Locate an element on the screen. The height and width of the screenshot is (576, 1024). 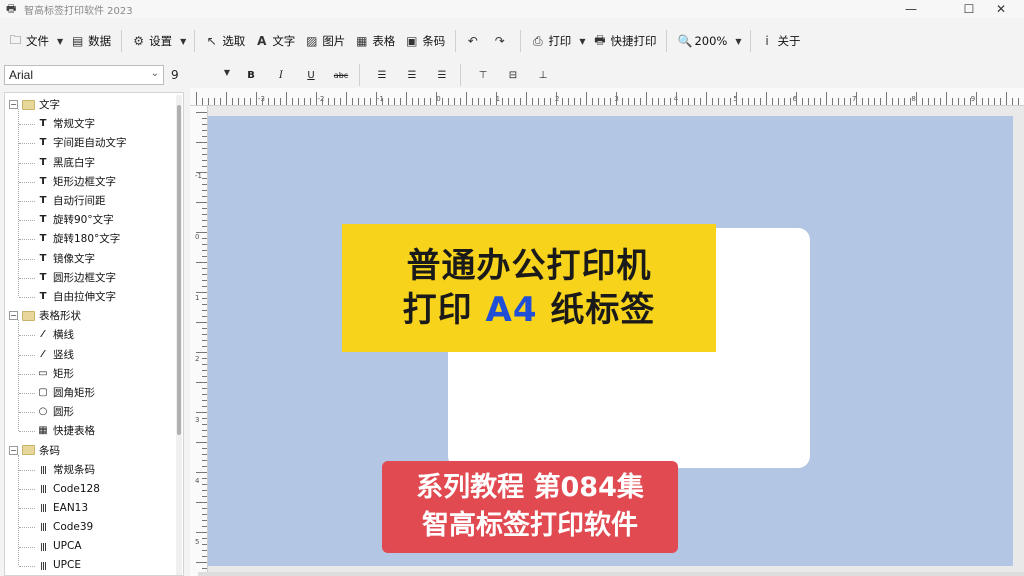
tree-item: ||| UPCA is located at coordinates (59, 546).